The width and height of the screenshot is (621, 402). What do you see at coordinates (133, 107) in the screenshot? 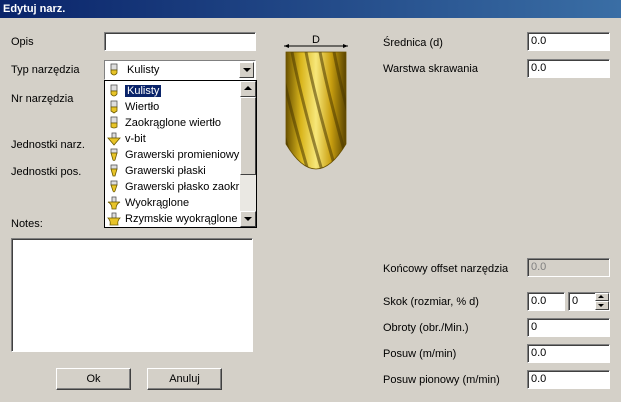
I see `dropdown-item: Wiertło` at bounding box center [133, 107].